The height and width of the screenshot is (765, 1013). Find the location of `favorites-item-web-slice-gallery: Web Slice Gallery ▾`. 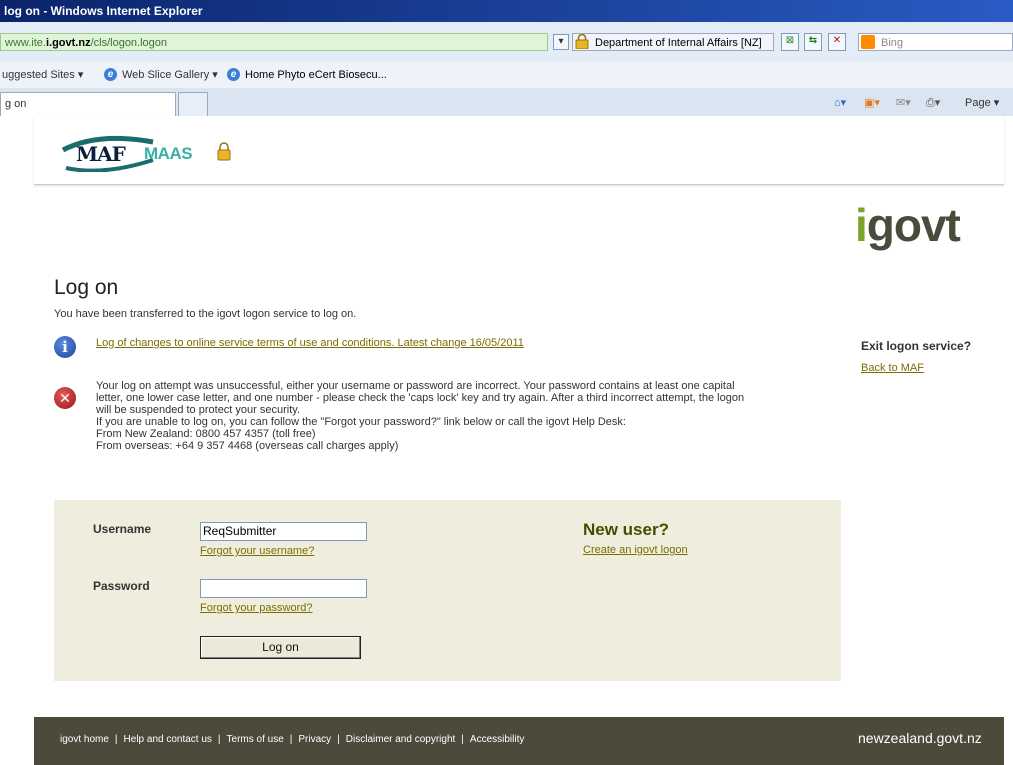

favorites-item-web-slice-gallery: Web Slice Gallery ▾ is located at coordinates (170, 75).